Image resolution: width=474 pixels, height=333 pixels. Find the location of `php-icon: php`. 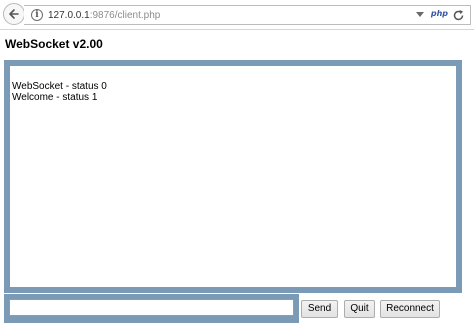

php-icon: php is located at coordinates (439, 13).